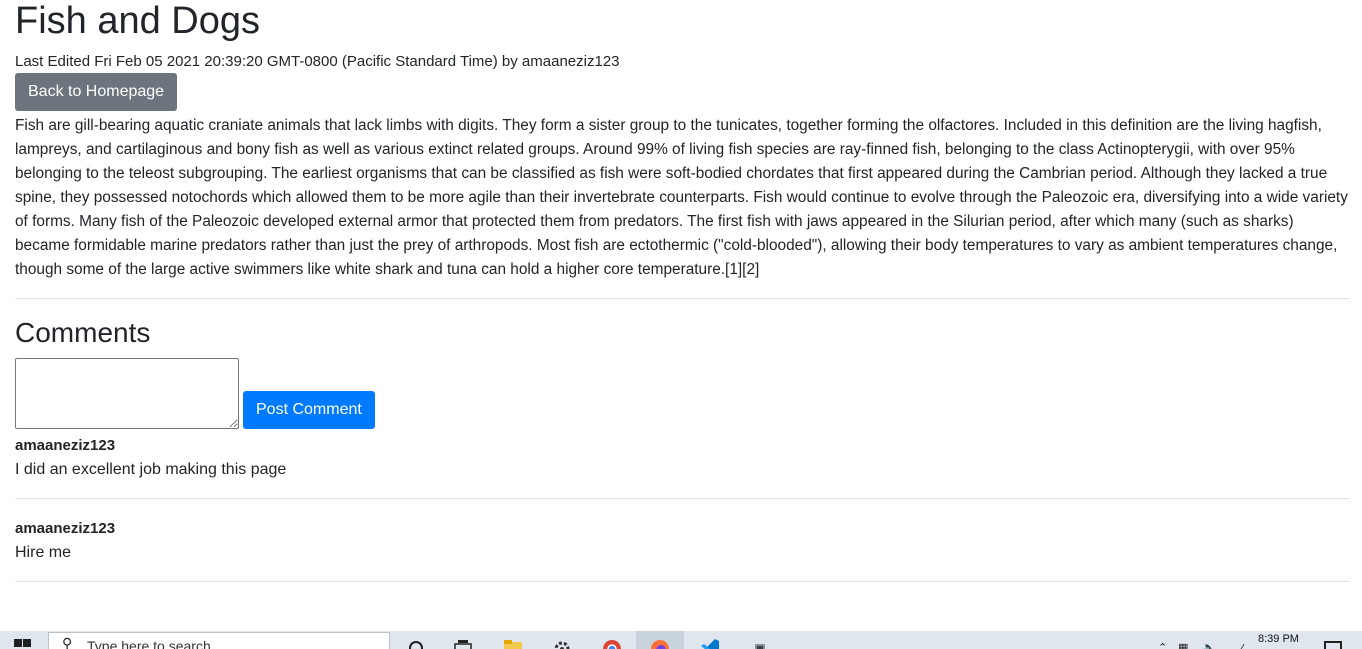  What do you see at coordinates (67, 642) in the screenshot?
I see `search-icon: ⚲` at bounding box center [67, 642].